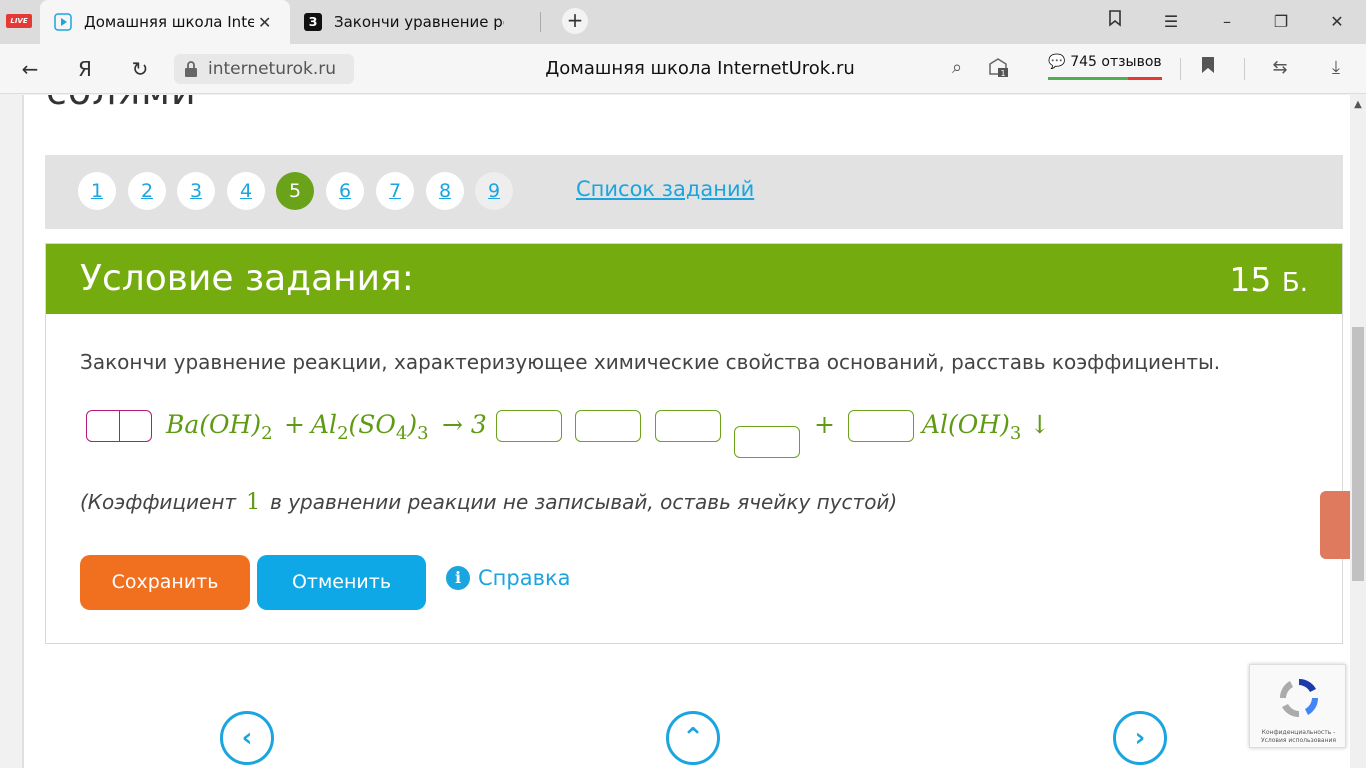  What do you see at coordinates (294, 424) in the screenshot?
I see `plus-sign: +` at bounding box center [294, 424].